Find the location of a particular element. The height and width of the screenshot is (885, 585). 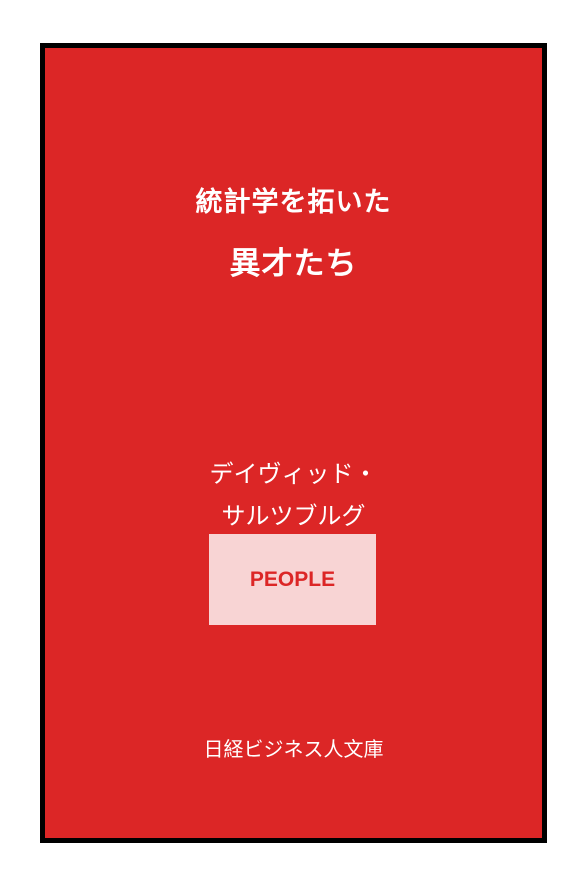

series-badge: PEOPLE is located at coordinates (292, 579).